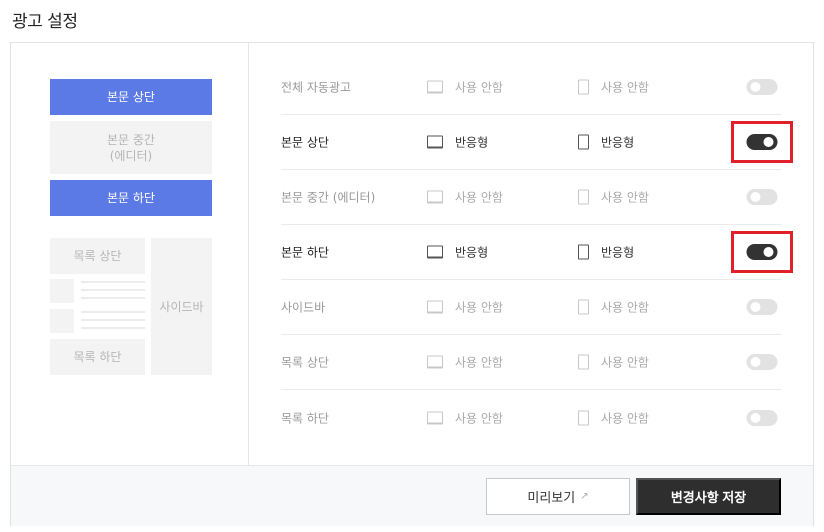  What do you see at coordinates (181, 306) in the screenshot?
I see `preview-sidebar: 사이드바` at bounding box center [181, 306].